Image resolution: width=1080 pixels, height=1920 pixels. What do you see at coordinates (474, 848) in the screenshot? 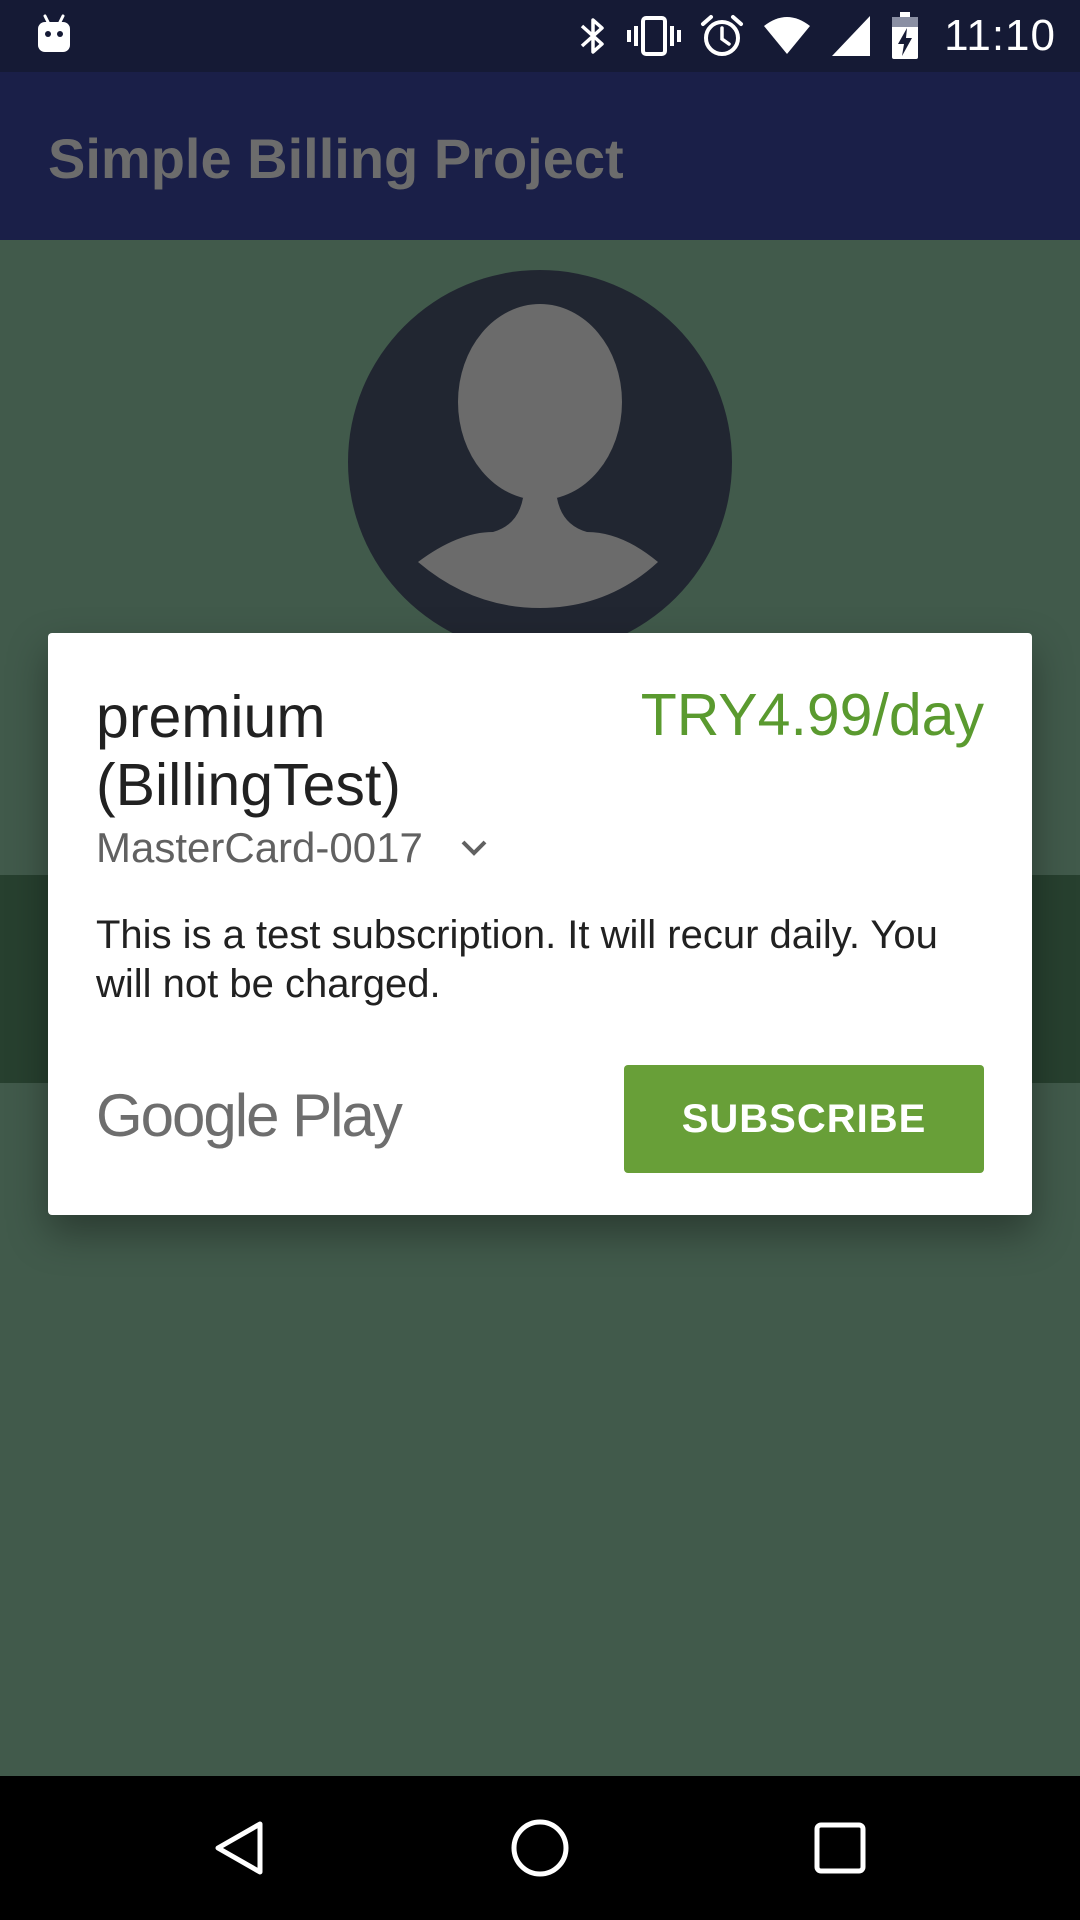
I see `chevron-down-icon` at bounding box center [474, 848].